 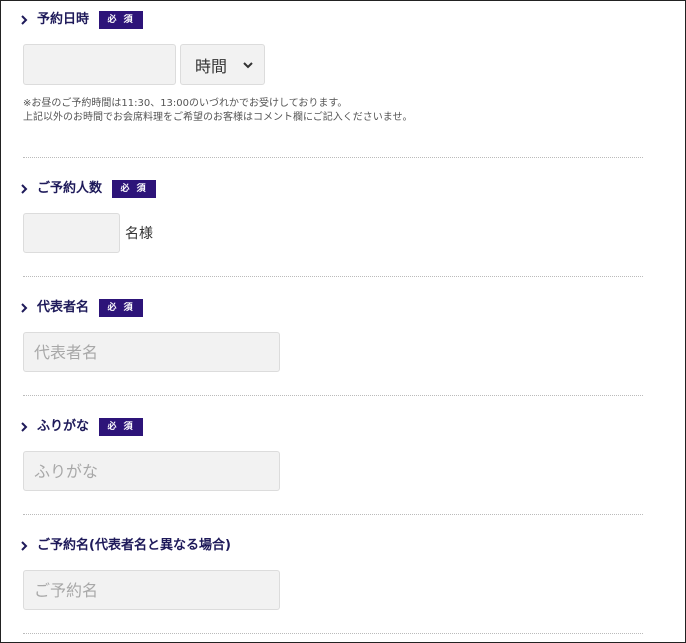 I want to click on representative-name-input, so click(x=151, y=352).